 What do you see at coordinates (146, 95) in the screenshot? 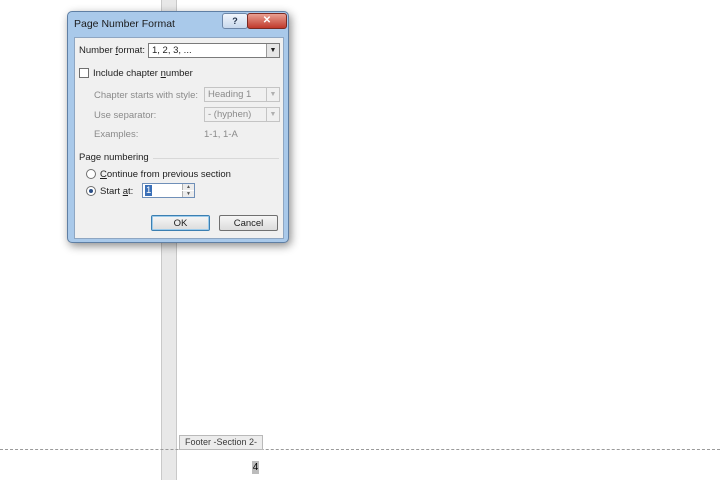
I see `chapter-style-label: Chapter starts with style:` at bounding box center [146, 95].